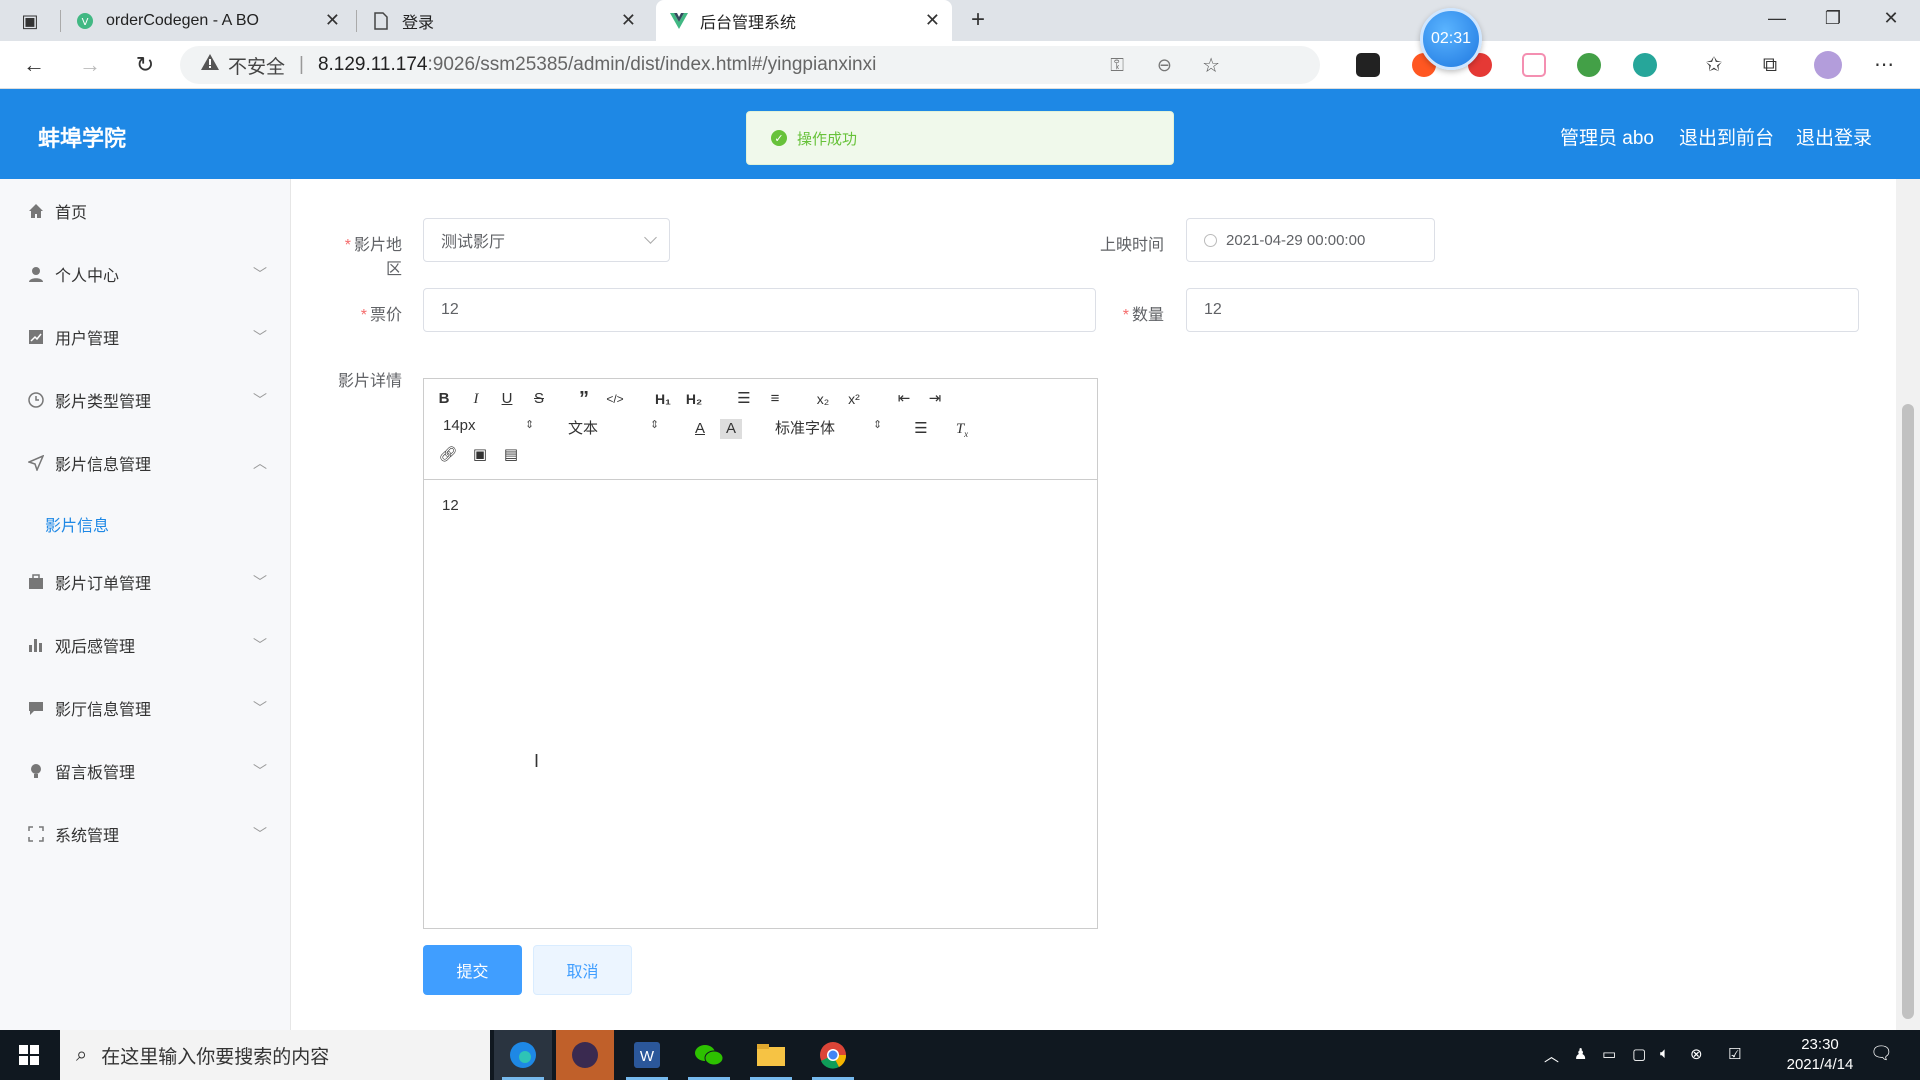  What do you see at coordinates (771, 1055) in the screenshot?
I see `file-explorer-taskbar-icon` at bounding box center [771, 1055].